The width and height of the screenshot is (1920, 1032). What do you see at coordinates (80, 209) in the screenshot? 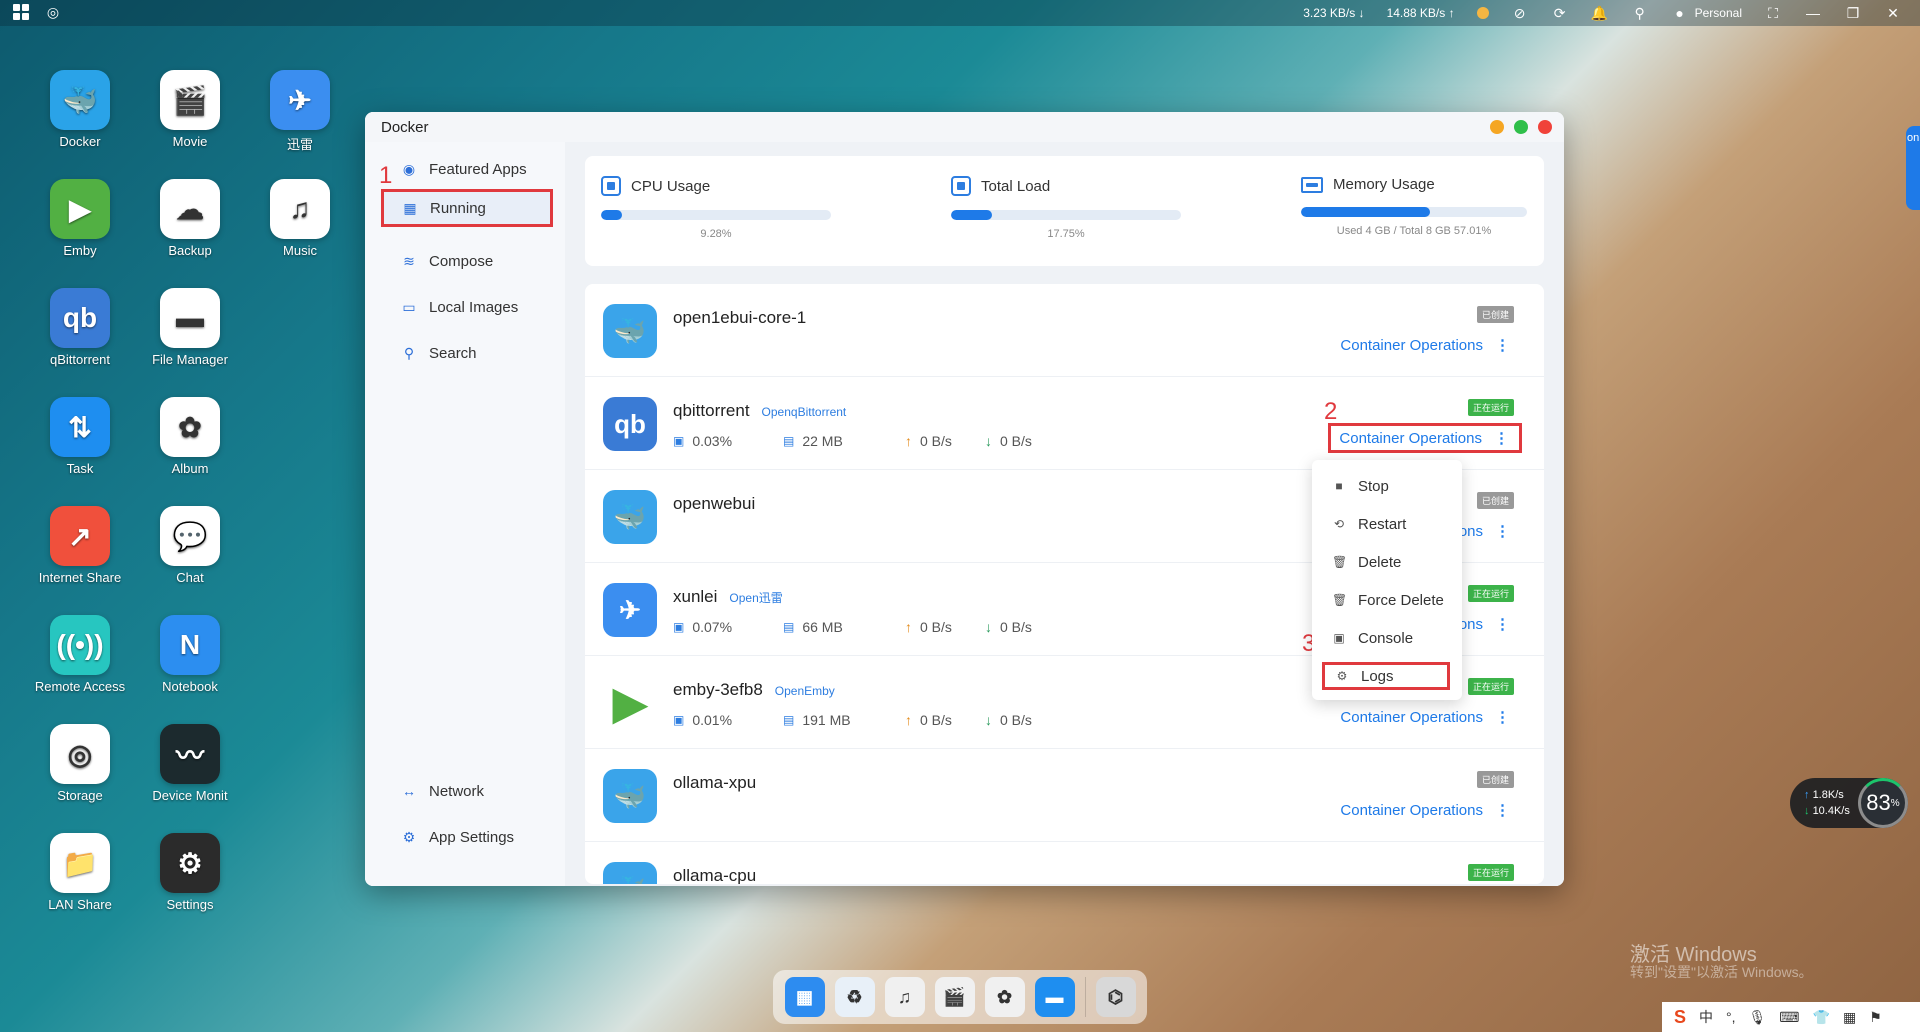
I see `app-icon: ▶` at bounding box center [80, 209].